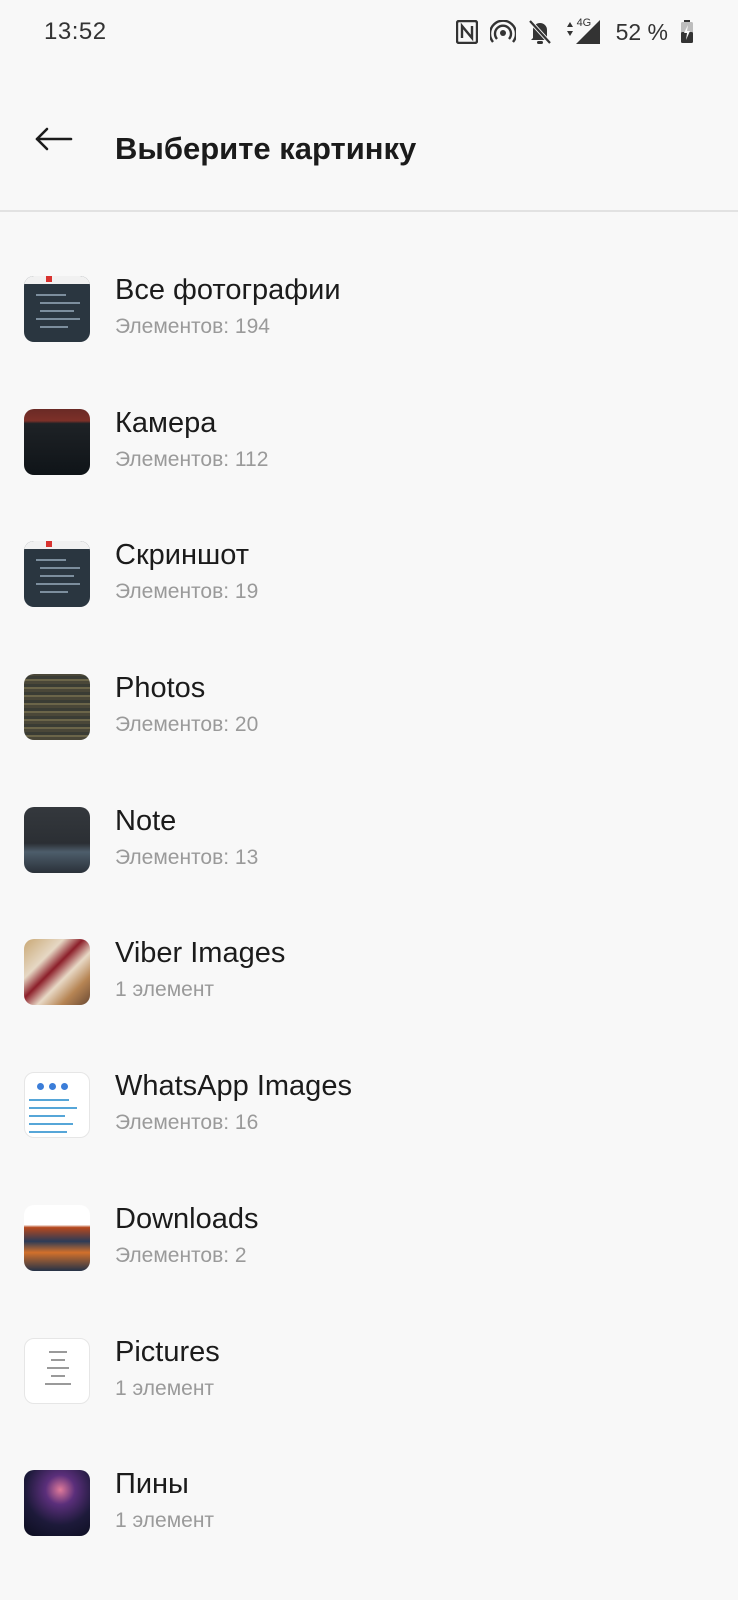  I want to click on status-bar: 13:52 4G 52 %, so click(369, 32).